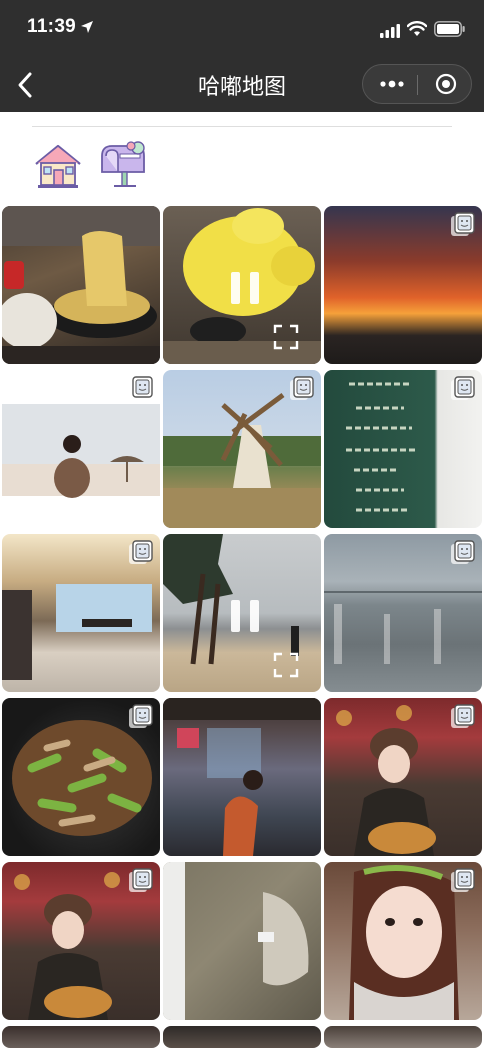 This screenshot has width=484, height=1048. I want to click on cellular-signal-icon, so click(390, 31).